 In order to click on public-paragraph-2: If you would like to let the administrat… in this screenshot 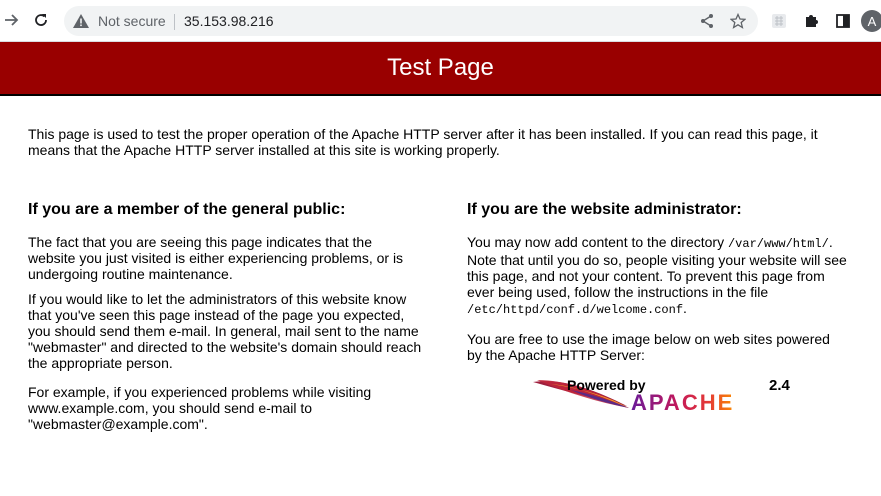, I will do `click(225, 331)`.